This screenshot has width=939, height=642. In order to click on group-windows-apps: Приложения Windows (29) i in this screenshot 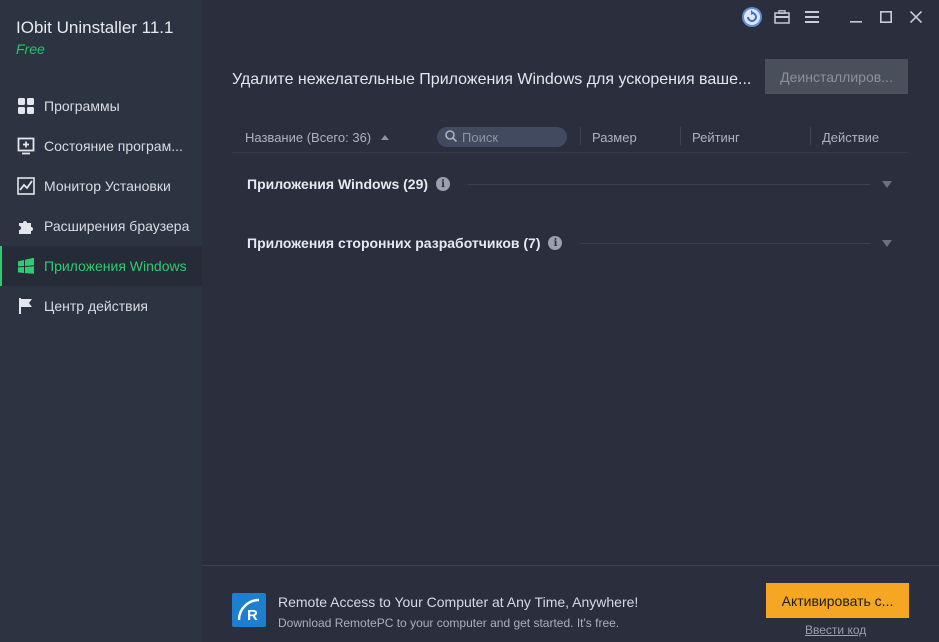, I will do `click(569, 184)`.